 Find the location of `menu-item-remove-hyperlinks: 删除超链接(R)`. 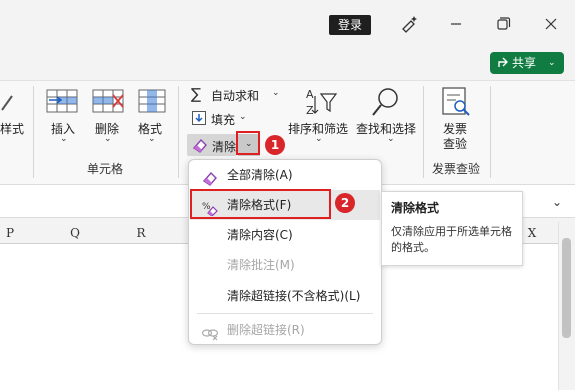

menu-item-remove-hyperlinks: 删除超链接(R) is located at coordinates (285, 330).